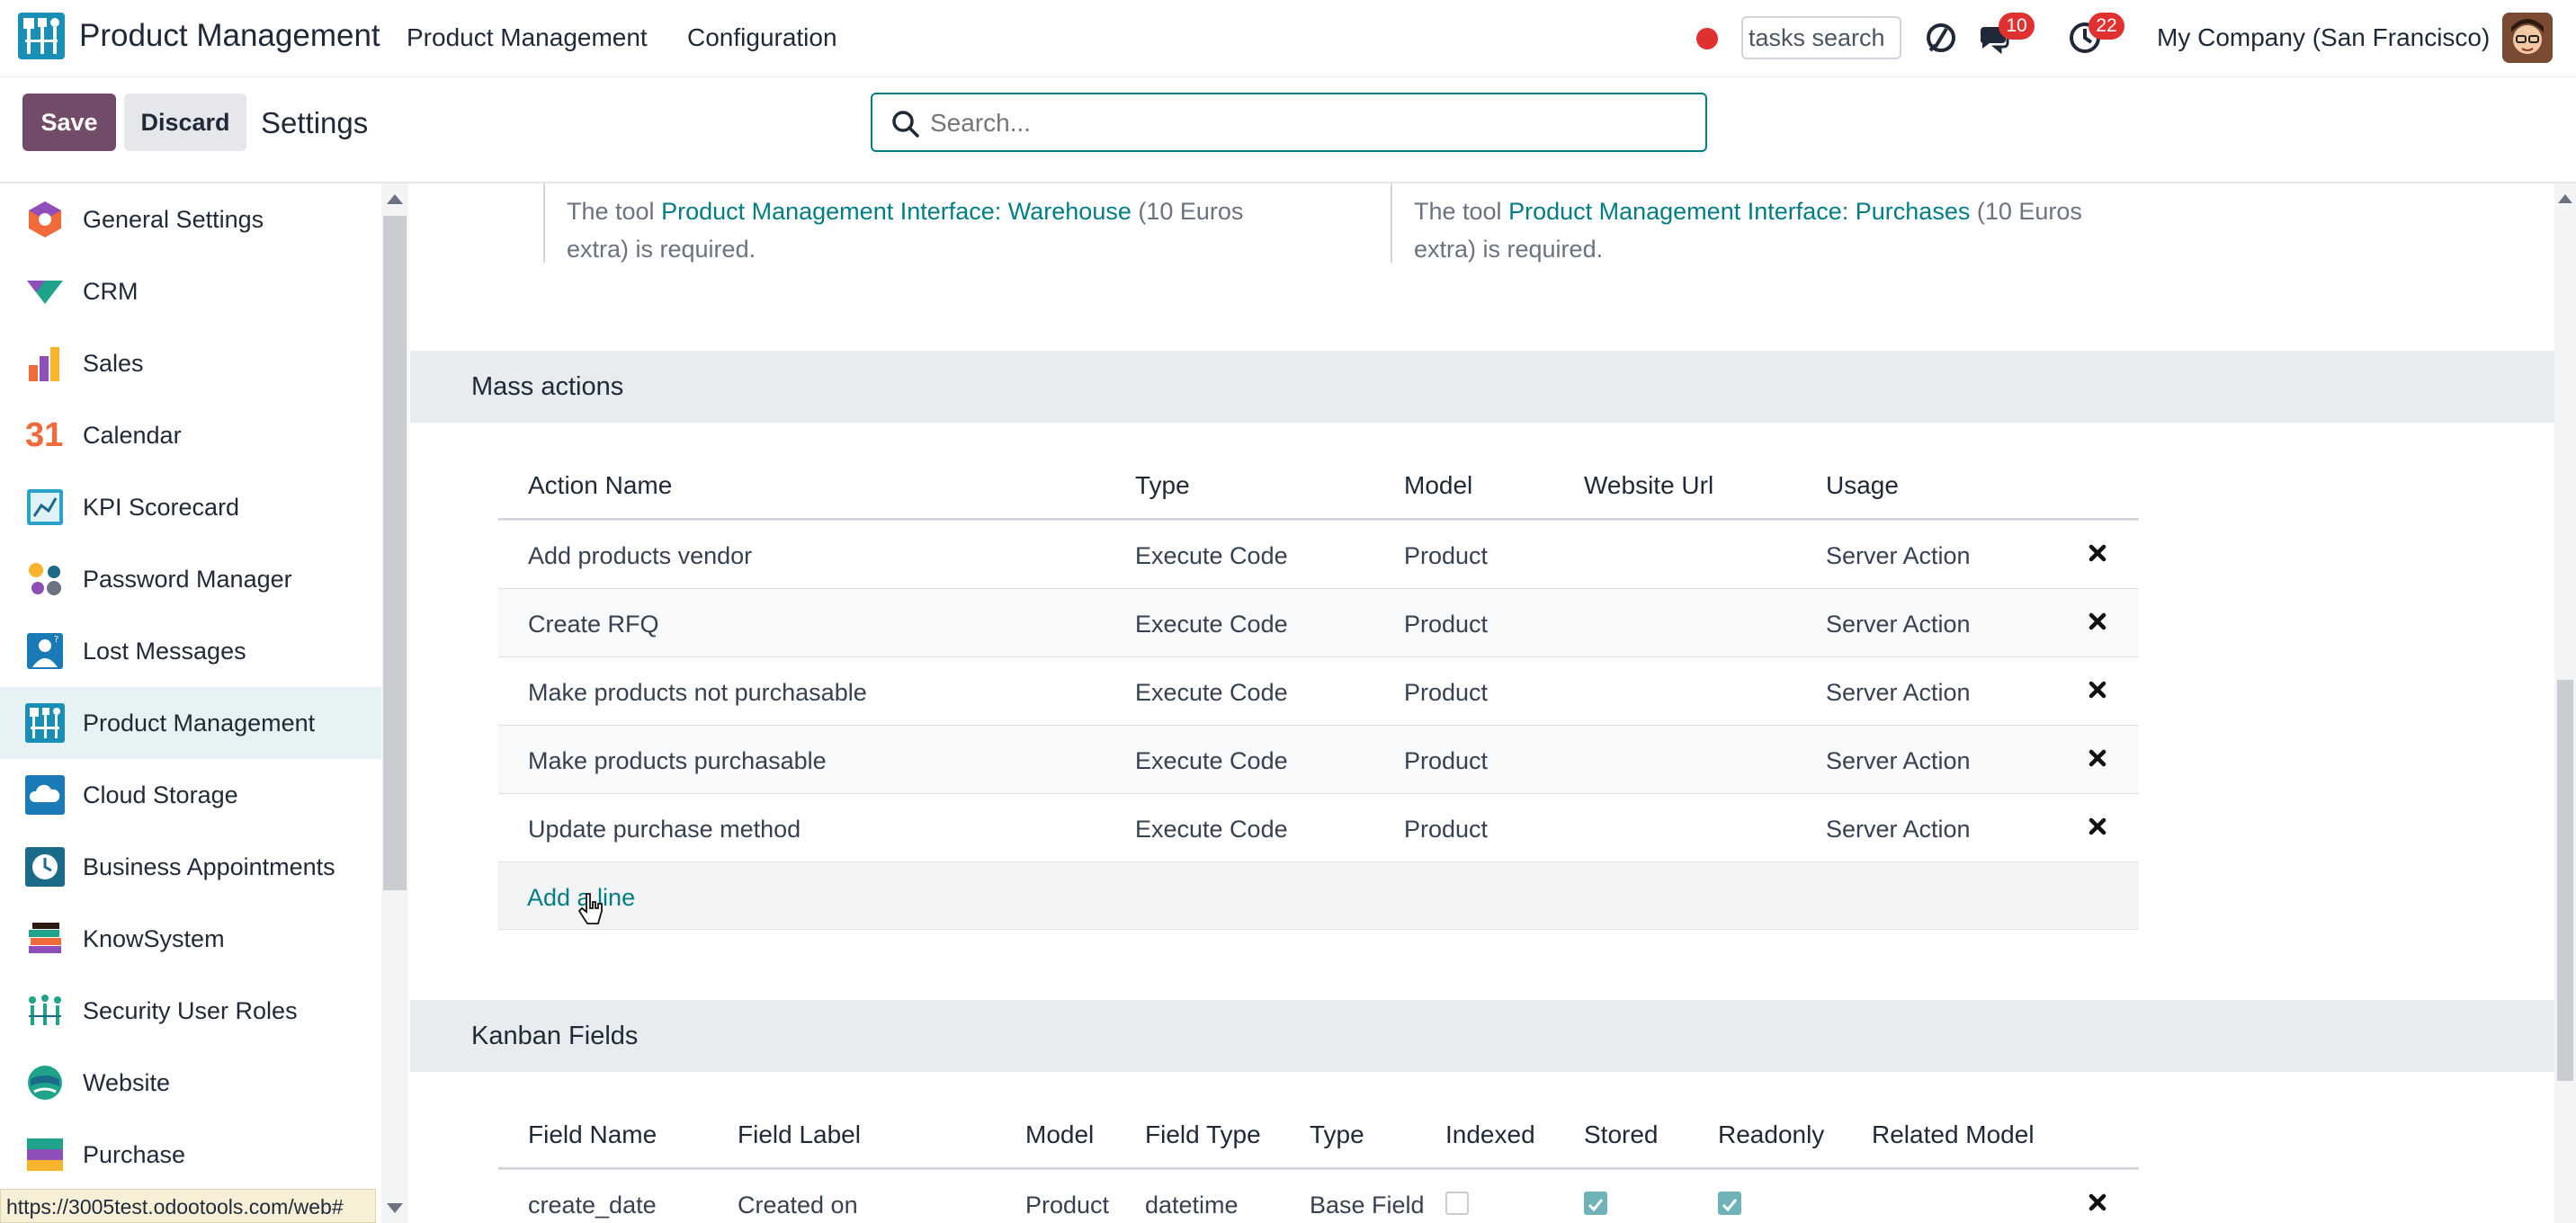 This screenshot has width=2576, height=1223. Describe the element at coordinates (132, 435) in the screenshot. I see `sidebar-item-label: Calendar` at that location.